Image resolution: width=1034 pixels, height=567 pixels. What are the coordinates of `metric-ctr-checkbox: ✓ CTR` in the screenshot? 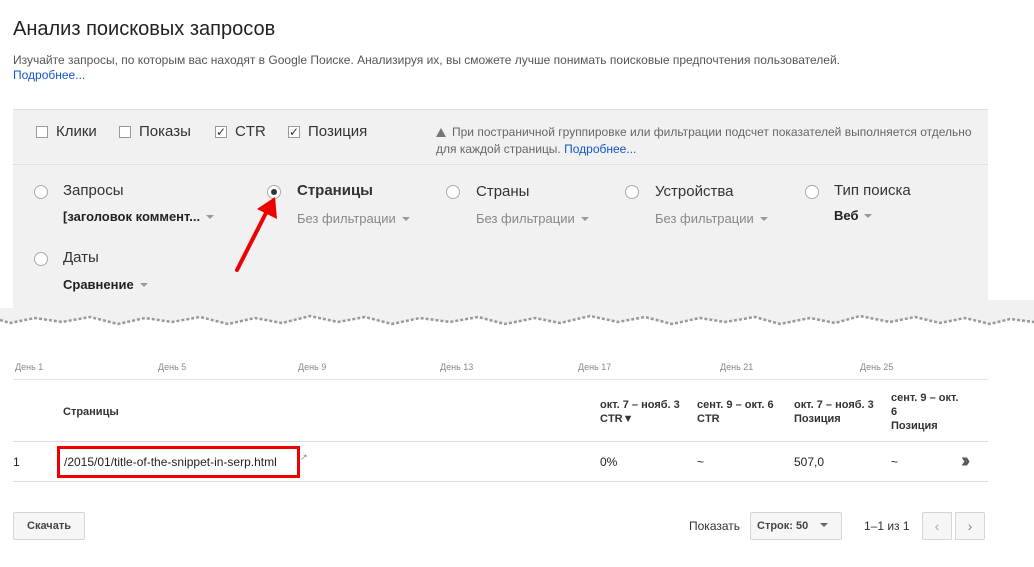 It's located at (240, 131).